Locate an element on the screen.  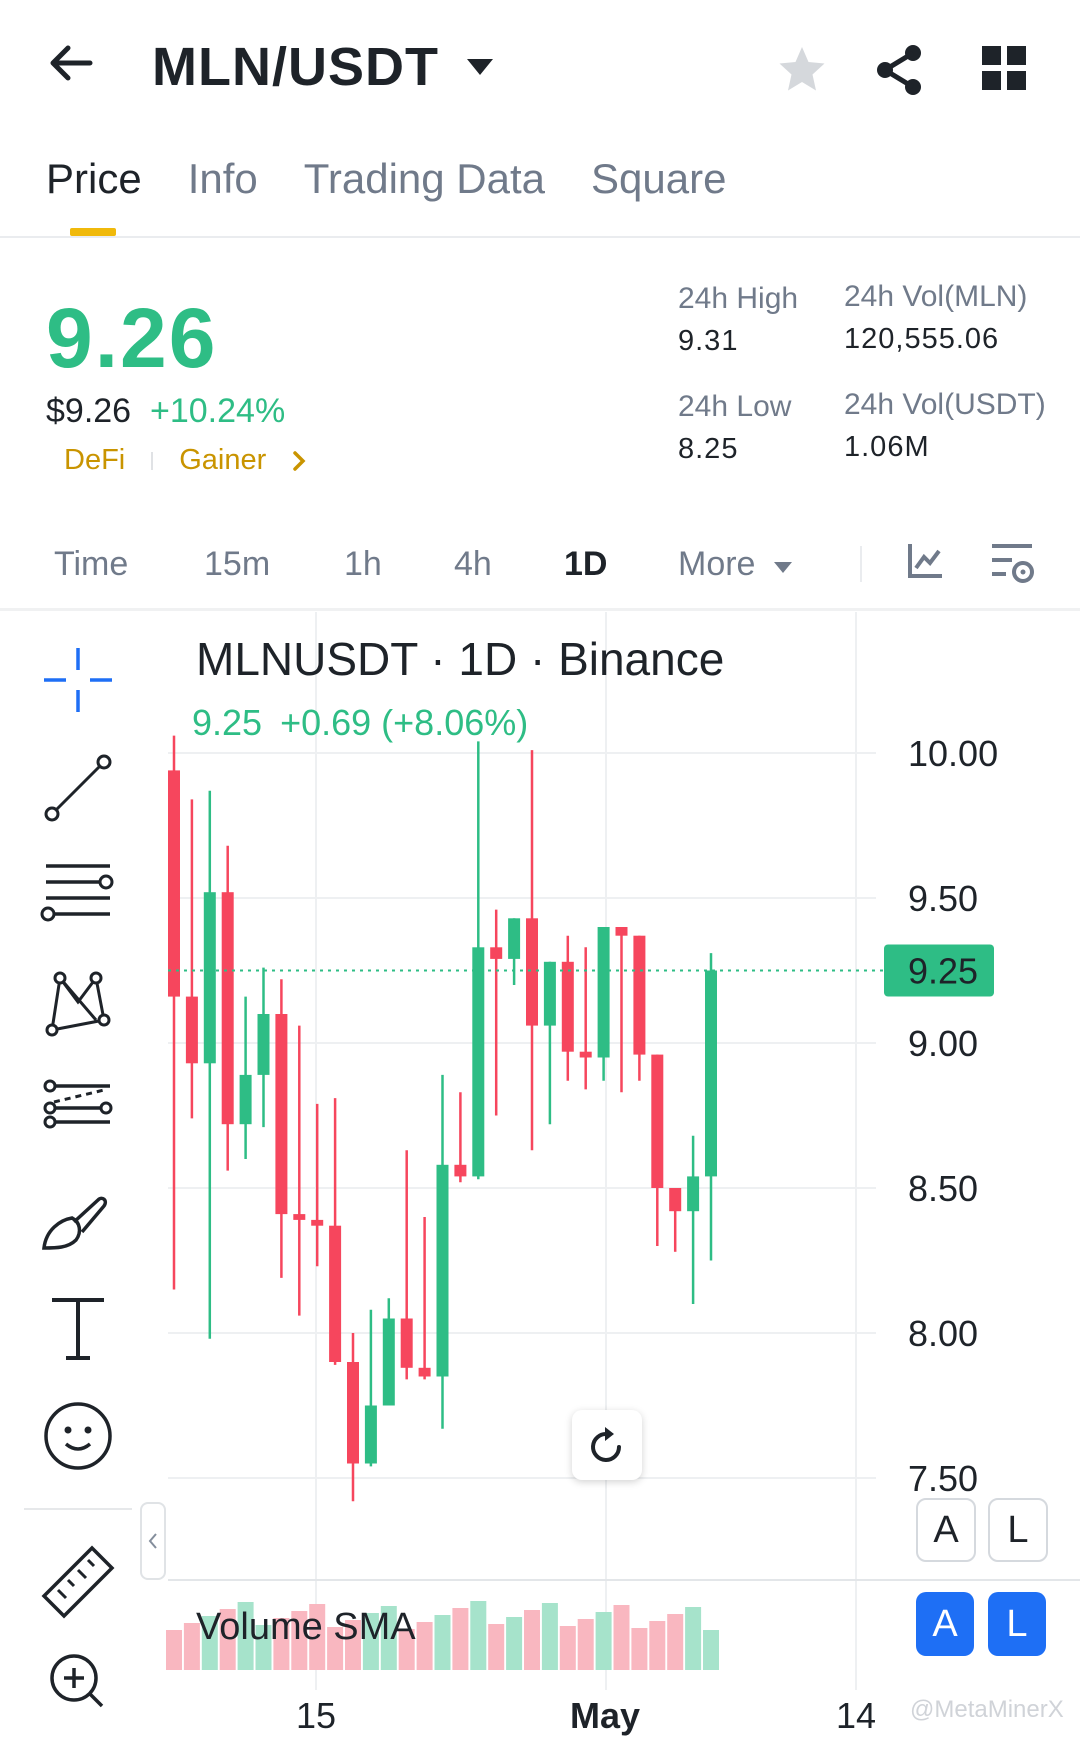
current-price-label: 9.25 is located at coordinates (943, 971).